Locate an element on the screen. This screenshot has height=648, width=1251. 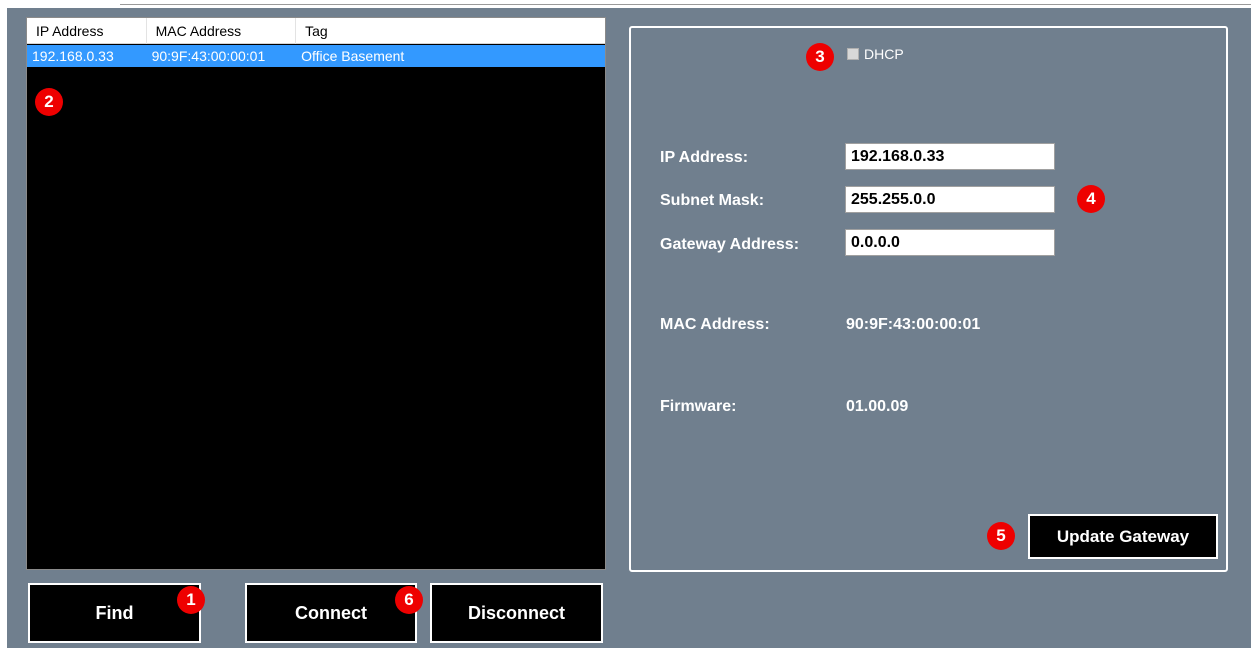
mac-address-value: 90:9F:43:00:00:01 is located at coordinates (913, 324).